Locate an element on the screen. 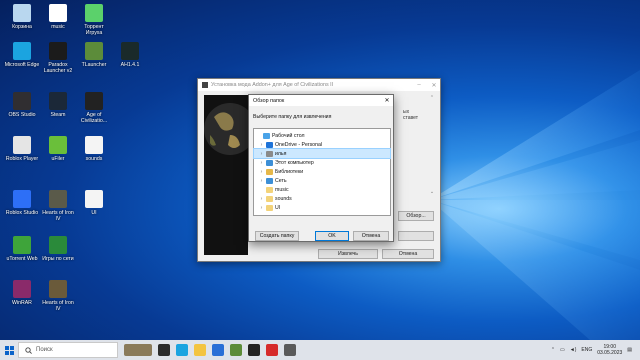 The width and height of the screenshot is (640, 360). tree-item: › sounds is located at coordinates (322, 198).